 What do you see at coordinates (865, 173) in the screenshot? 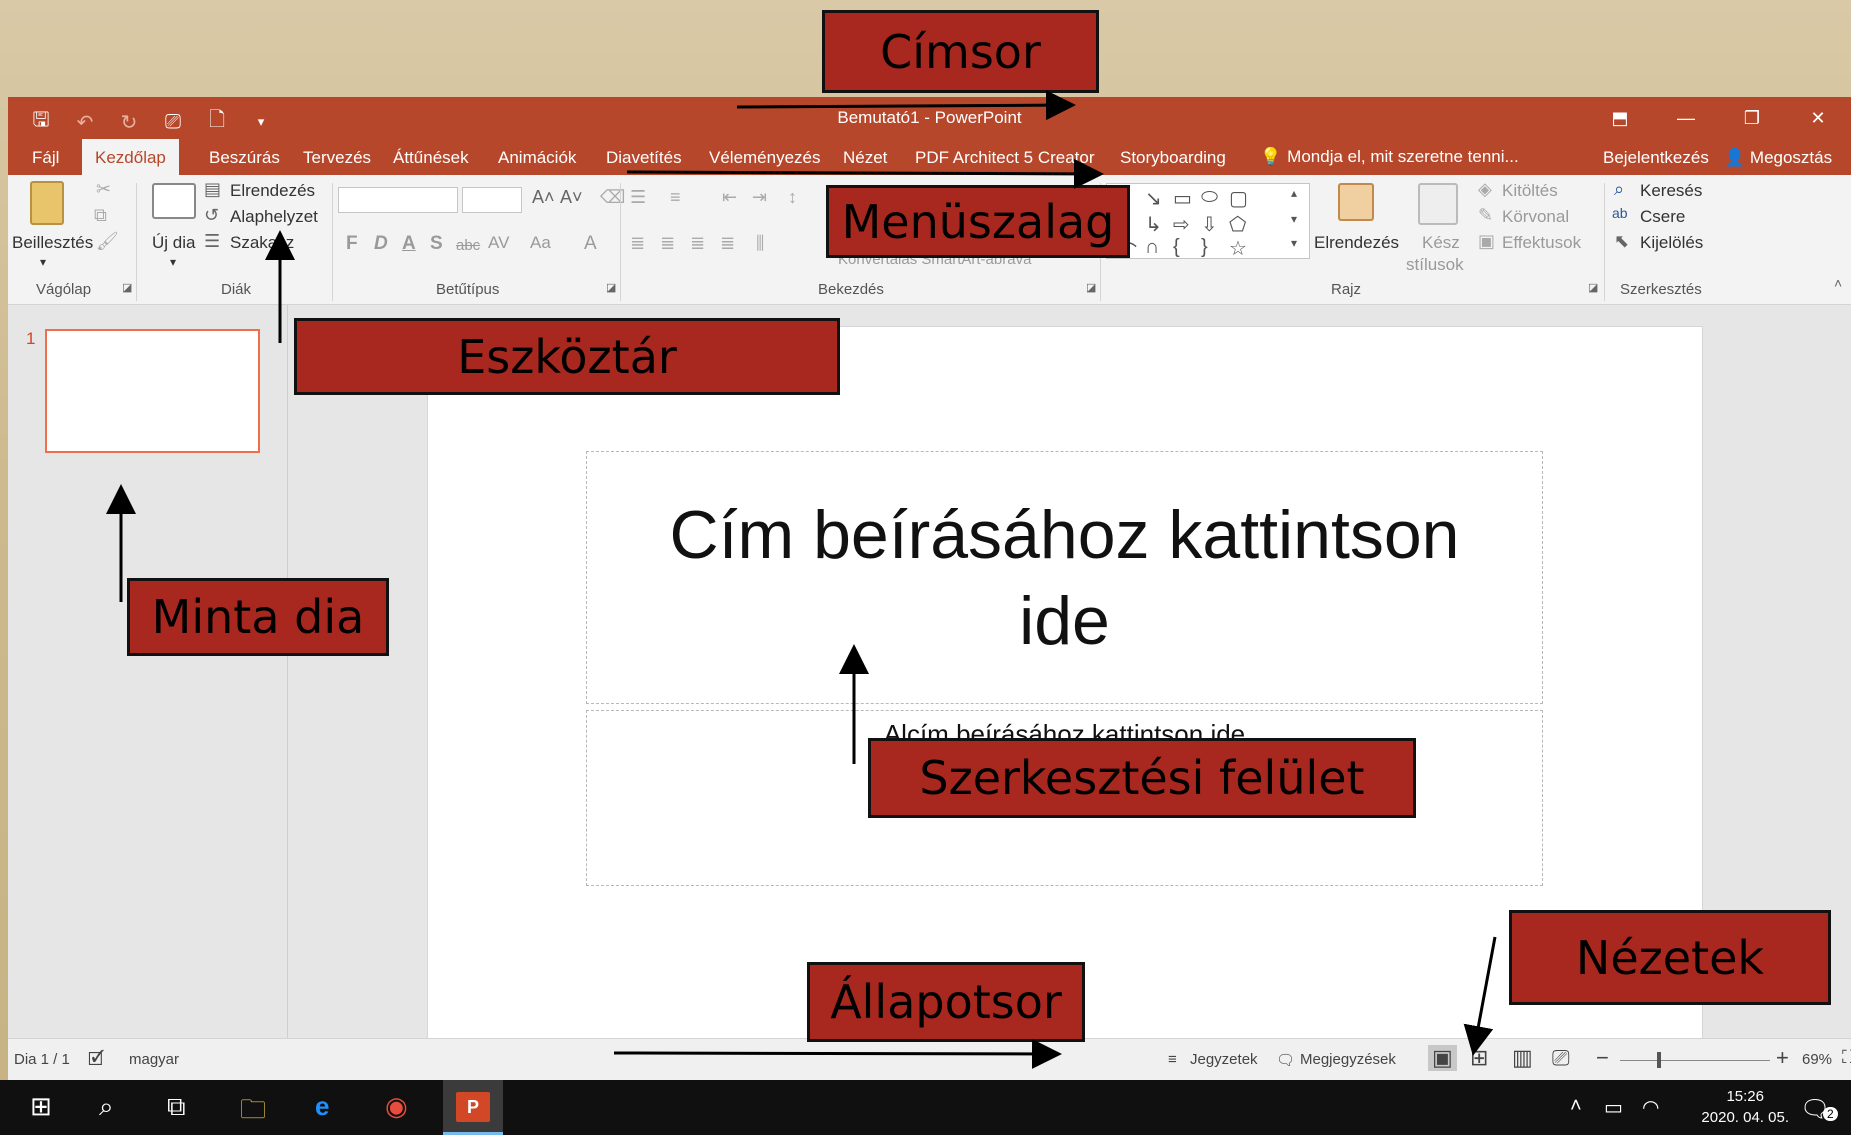
I see `arrow-ribbon` at bounding box center [865, 173].